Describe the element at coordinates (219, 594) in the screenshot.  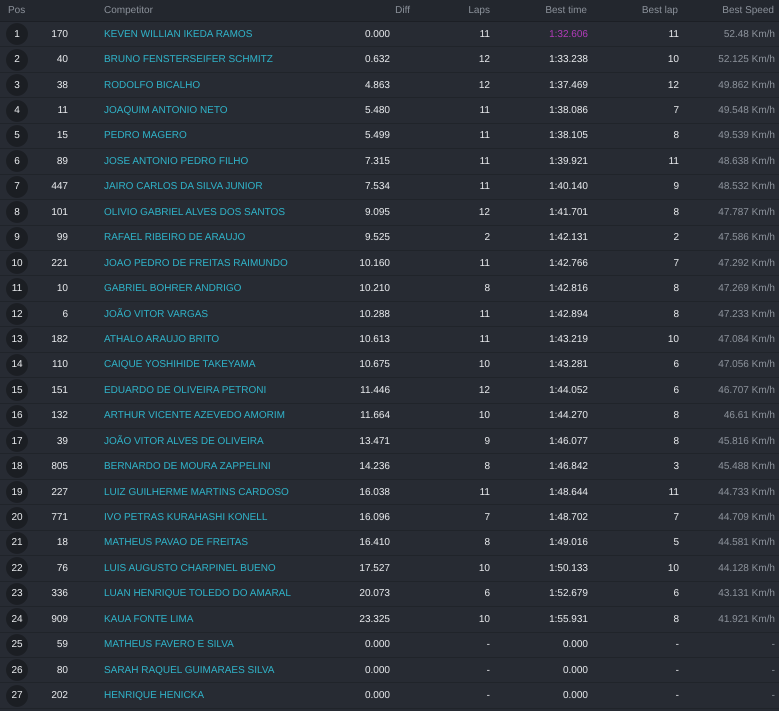
I see `competitor-link: LUAN HENRIQUE TOLEDO DO AMARAL` at that location.